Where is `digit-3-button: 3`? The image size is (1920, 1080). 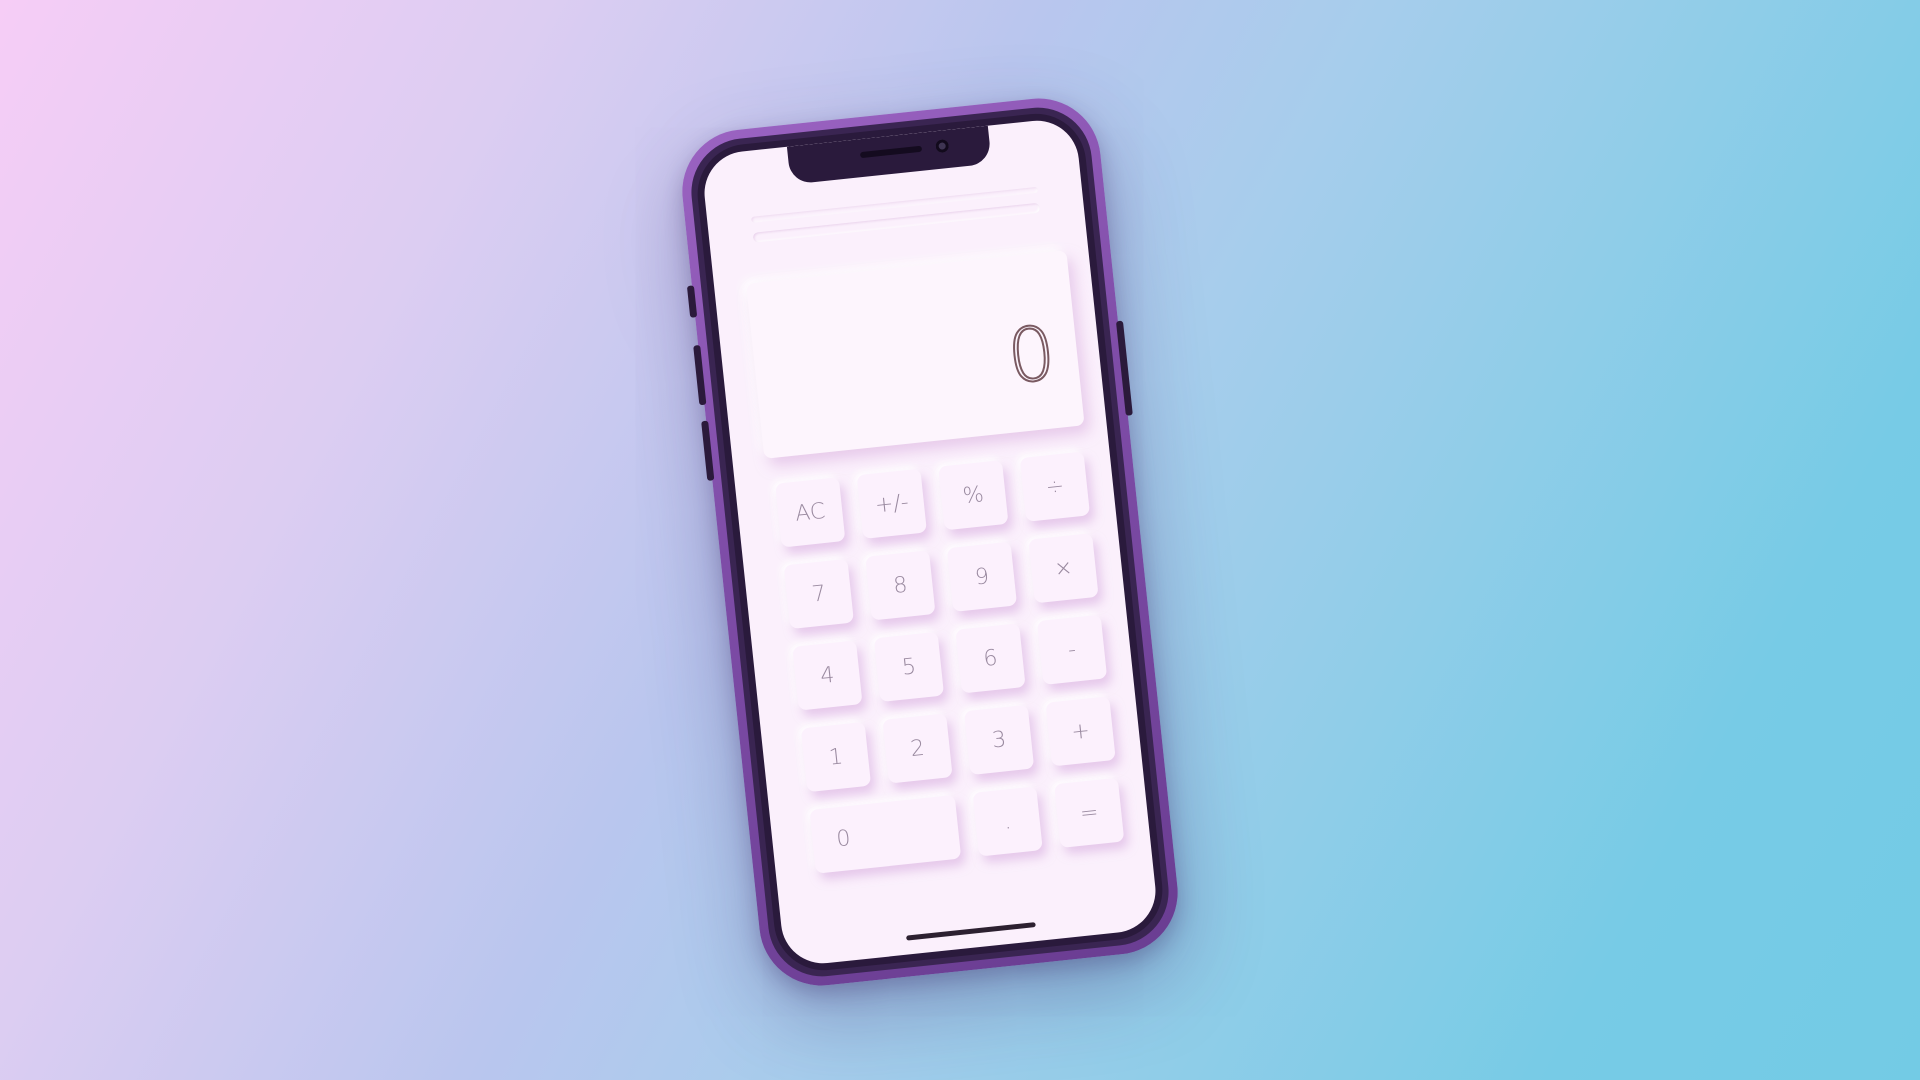
digit-3-button: 3 is located at coordinates (999, 740).